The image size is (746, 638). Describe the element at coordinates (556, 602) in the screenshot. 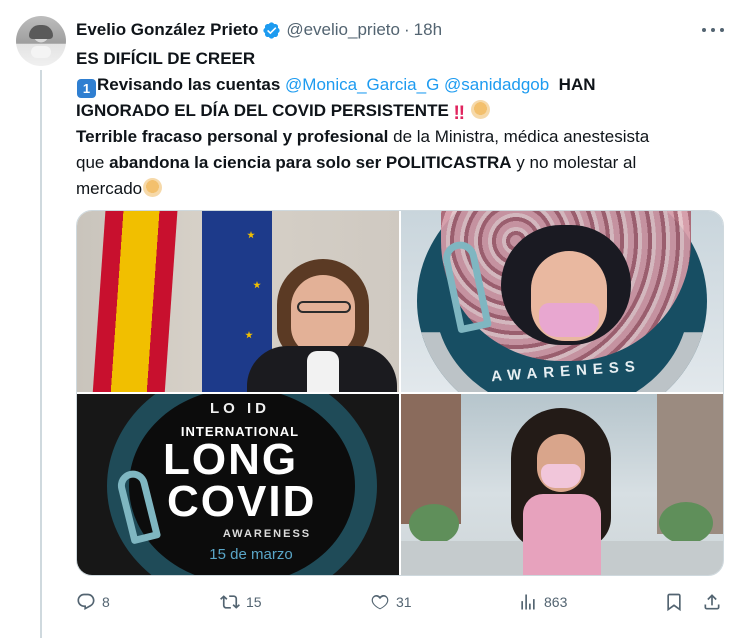

I see `views-count: 863` at that location.